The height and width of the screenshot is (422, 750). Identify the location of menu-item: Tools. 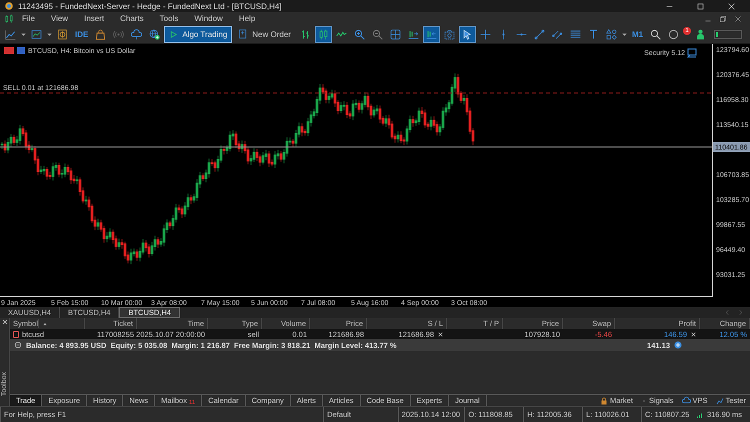
(169, 18).